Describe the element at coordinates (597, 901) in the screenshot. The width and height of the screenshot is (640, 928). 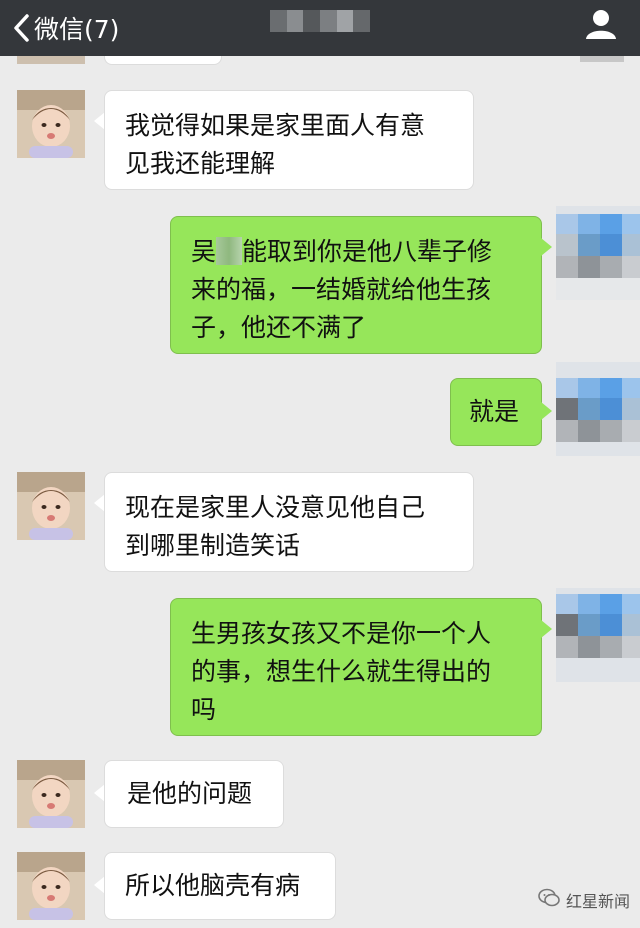
I see `watermark-label: 红星新闻` at that location.